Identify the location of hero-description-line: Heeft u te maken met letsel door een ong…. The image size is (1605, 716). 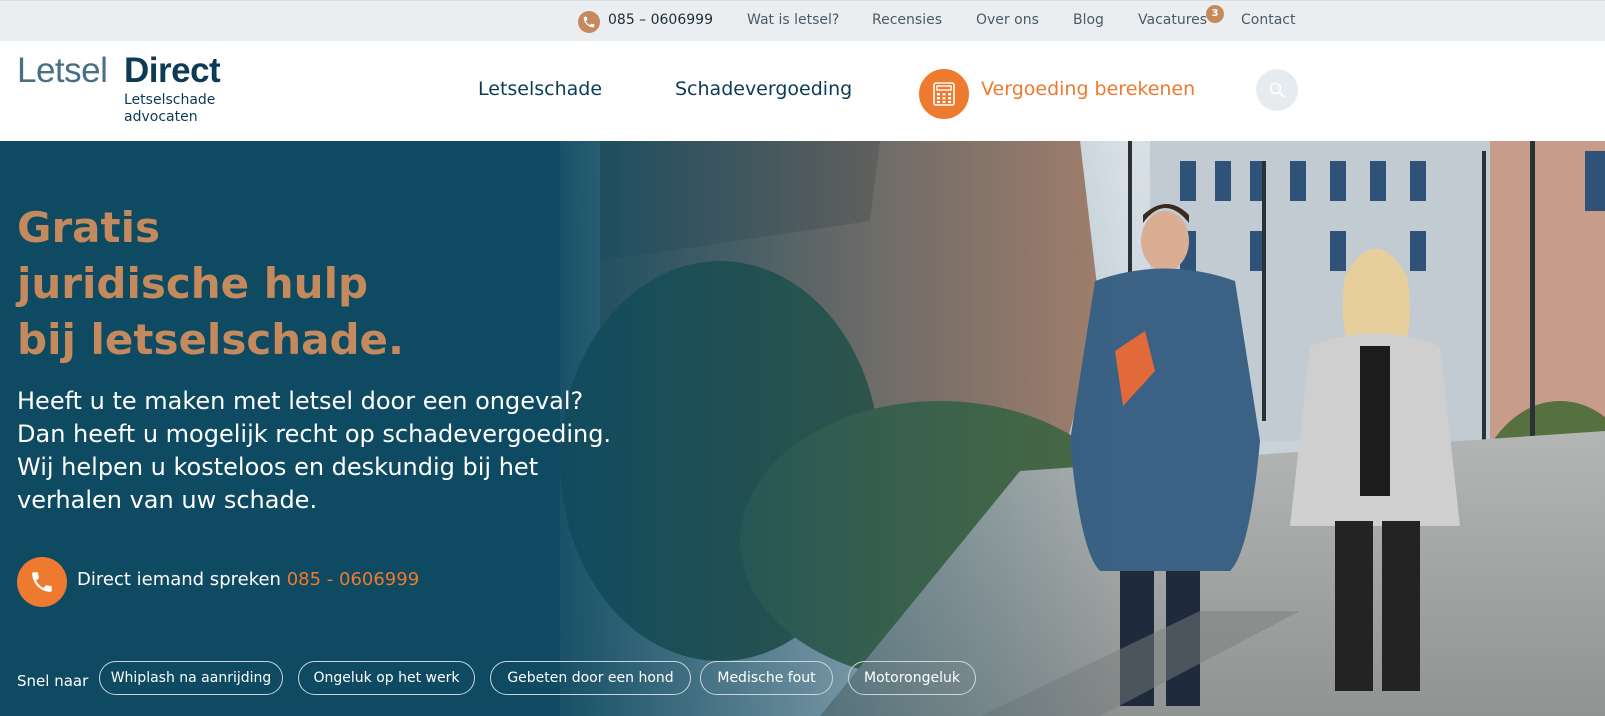
(300, 401).